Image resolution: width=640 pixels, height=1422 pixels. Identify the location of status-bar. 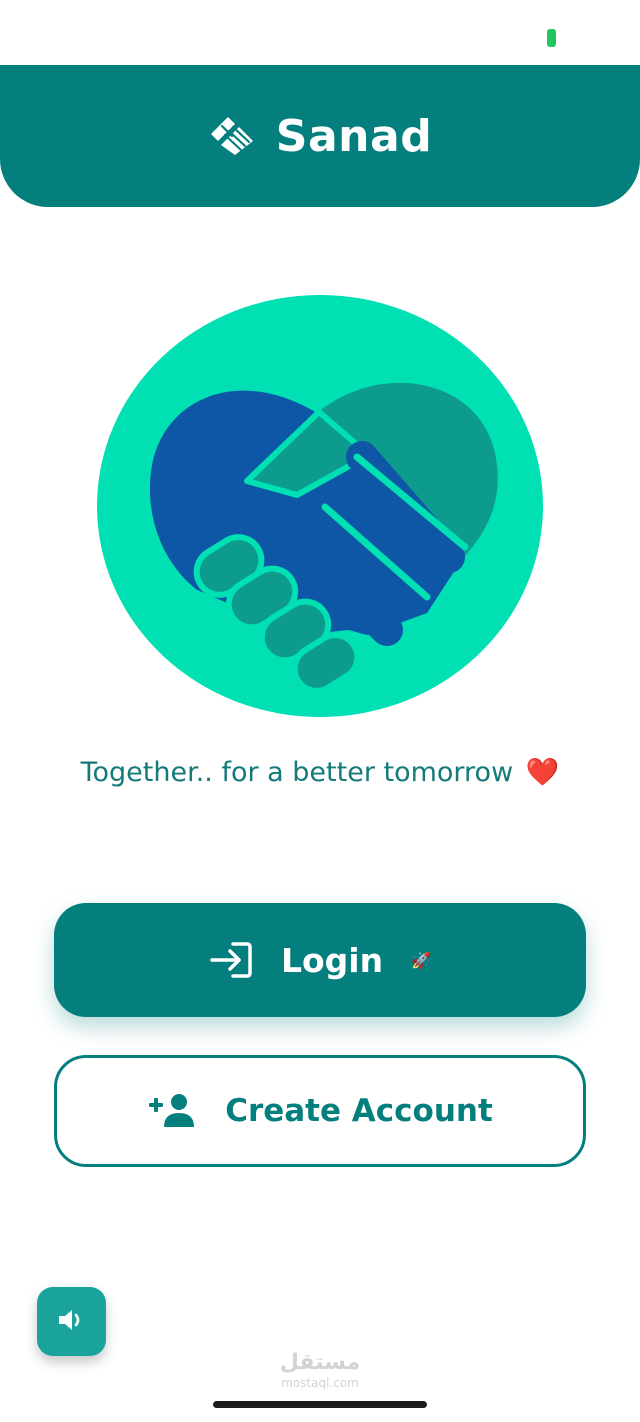
(320, 32).